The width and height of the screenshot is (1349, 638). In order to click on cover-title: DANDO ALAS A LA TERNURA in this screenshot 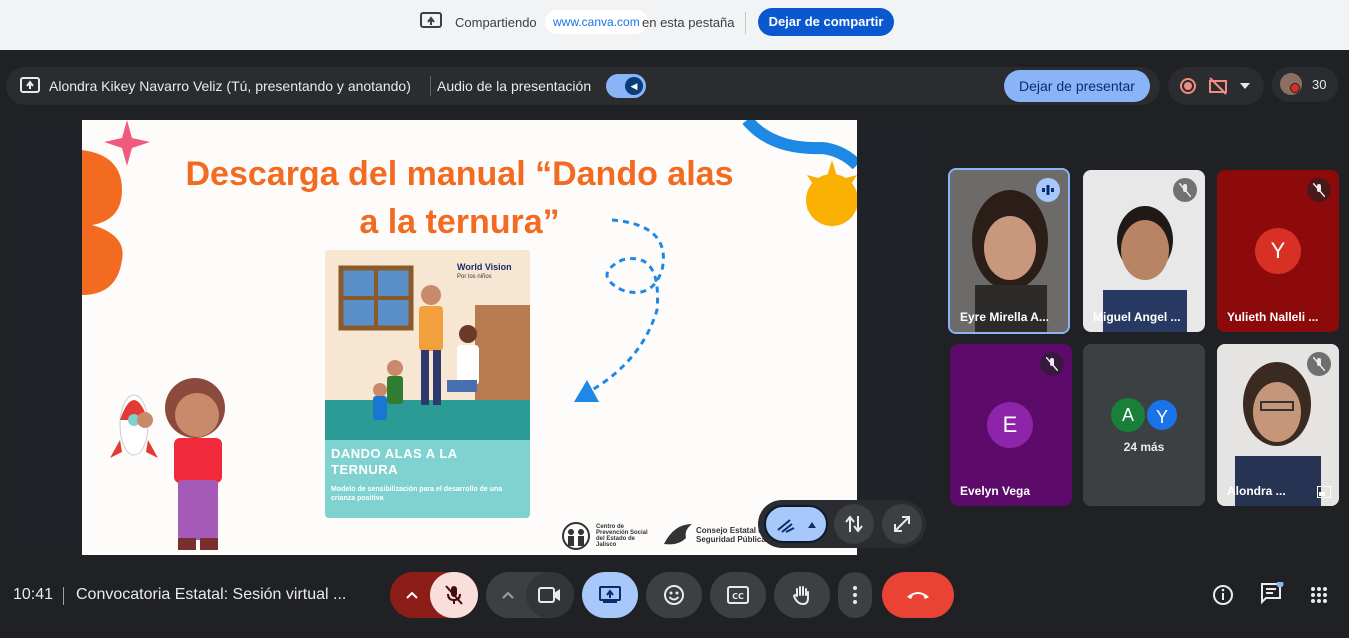, I will do `click(394, 461)`.